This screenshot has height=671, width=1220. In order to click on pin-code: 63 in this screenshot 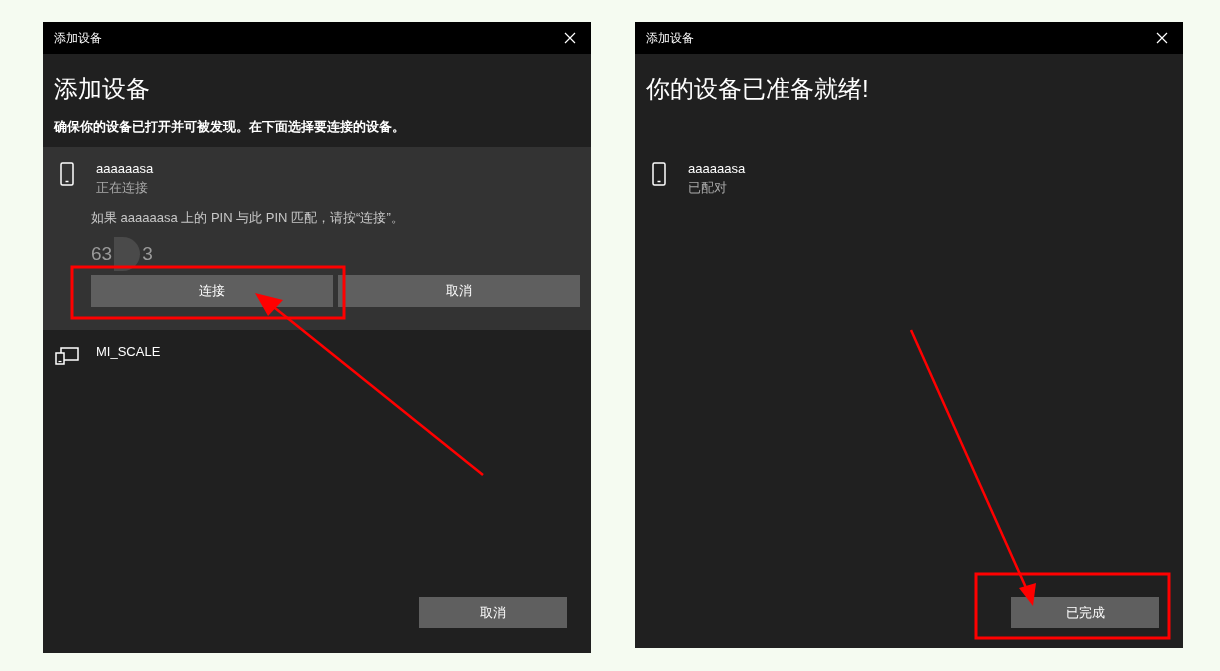, I will do `click(102, 254)`.